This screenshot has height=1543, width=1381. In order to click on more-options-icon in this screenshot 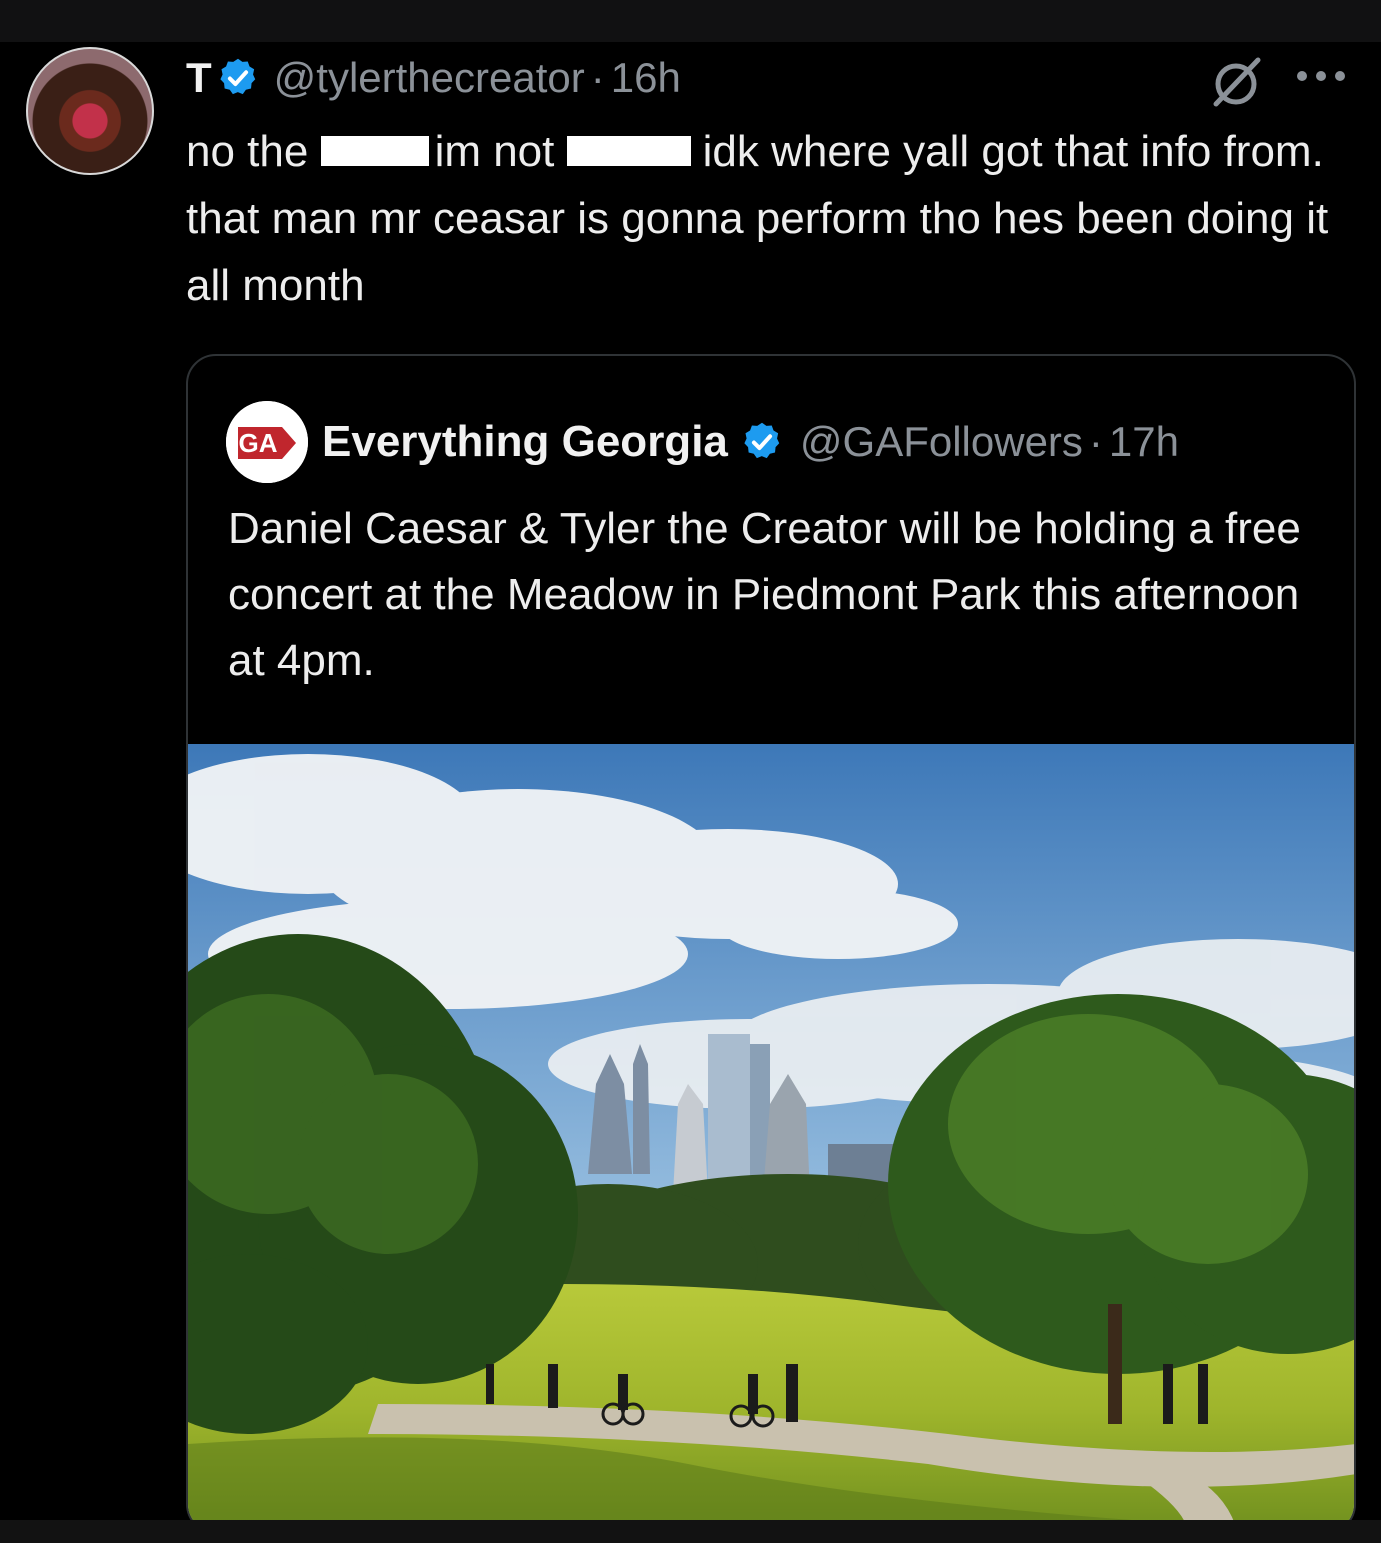, I will do `click(1321, 76)`.